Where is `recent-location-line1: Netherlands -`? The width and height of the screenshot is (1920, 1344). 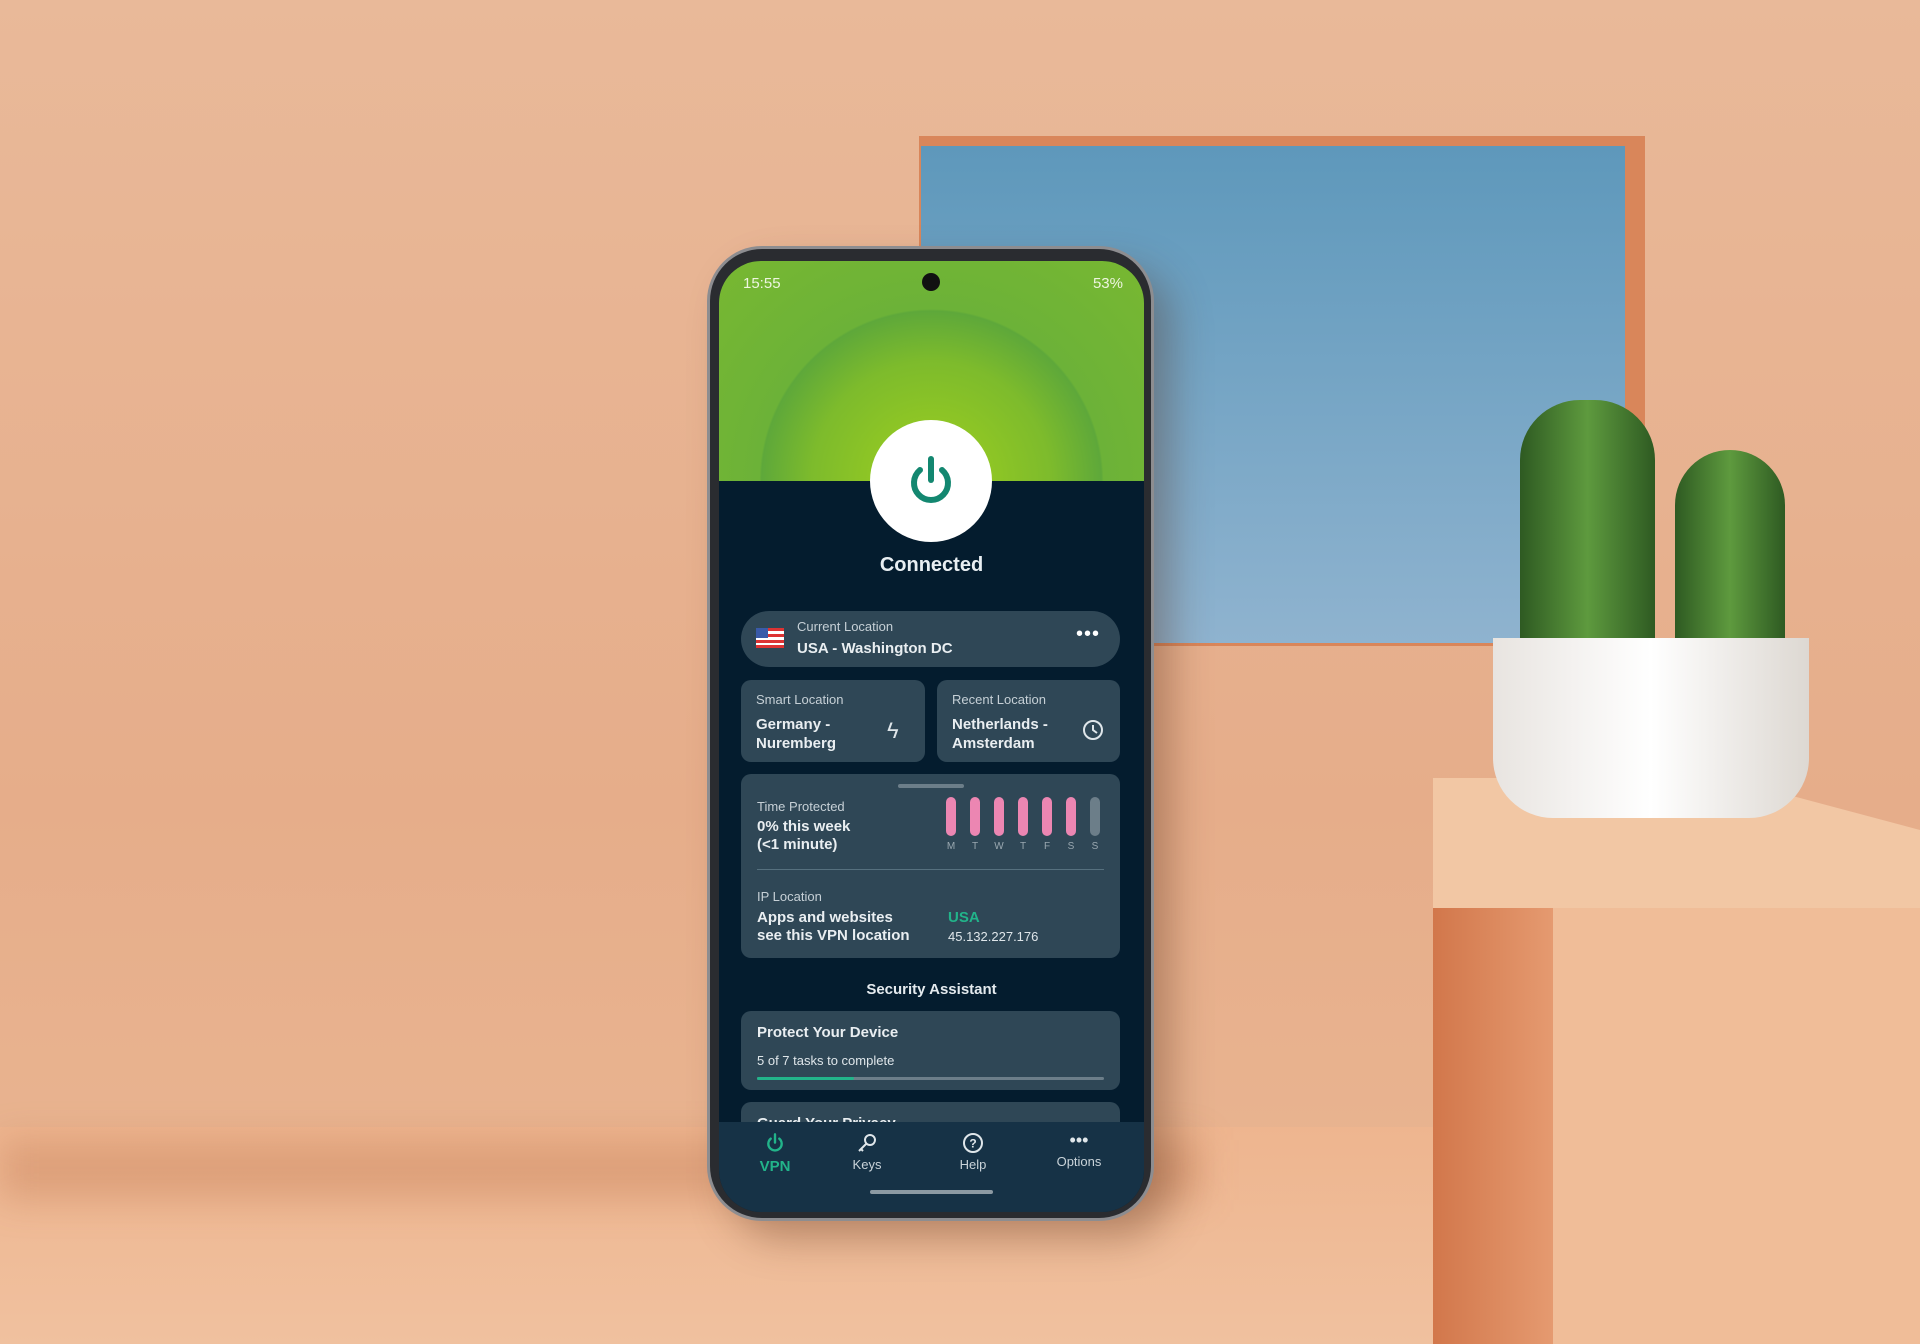
recent-location-line1: Netherlands - is located at coordinates (1000, 724).